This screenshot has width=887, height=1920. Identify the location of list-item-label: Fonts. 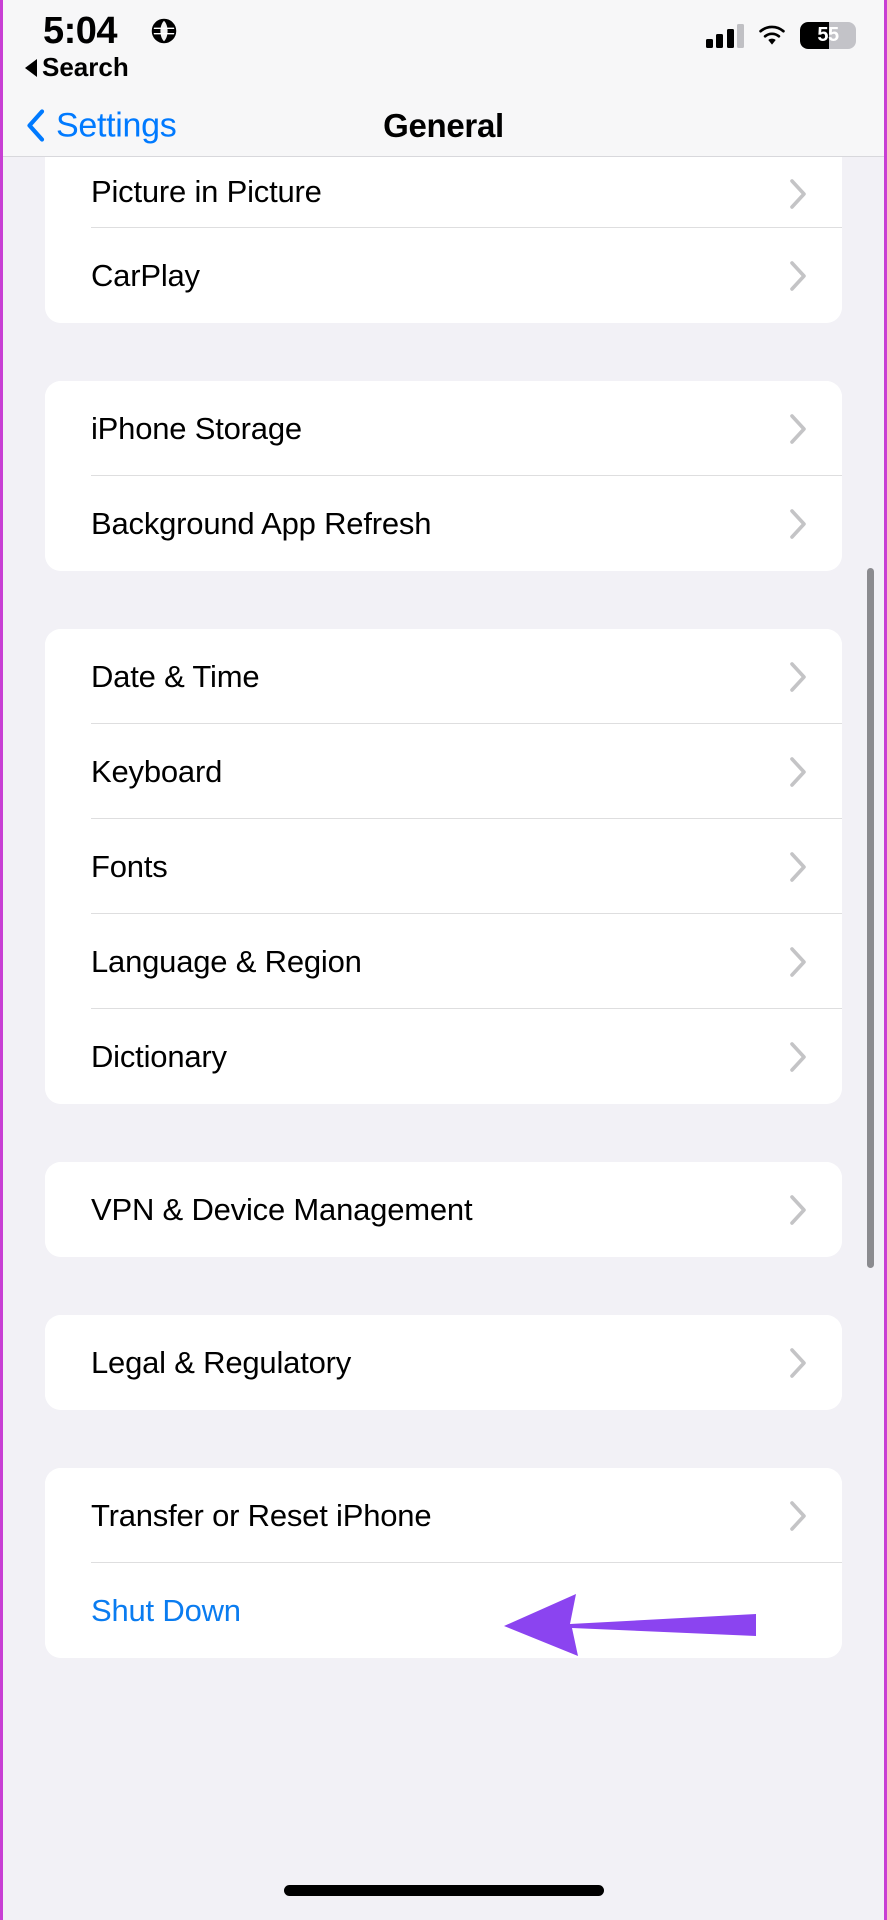
(129, 866).